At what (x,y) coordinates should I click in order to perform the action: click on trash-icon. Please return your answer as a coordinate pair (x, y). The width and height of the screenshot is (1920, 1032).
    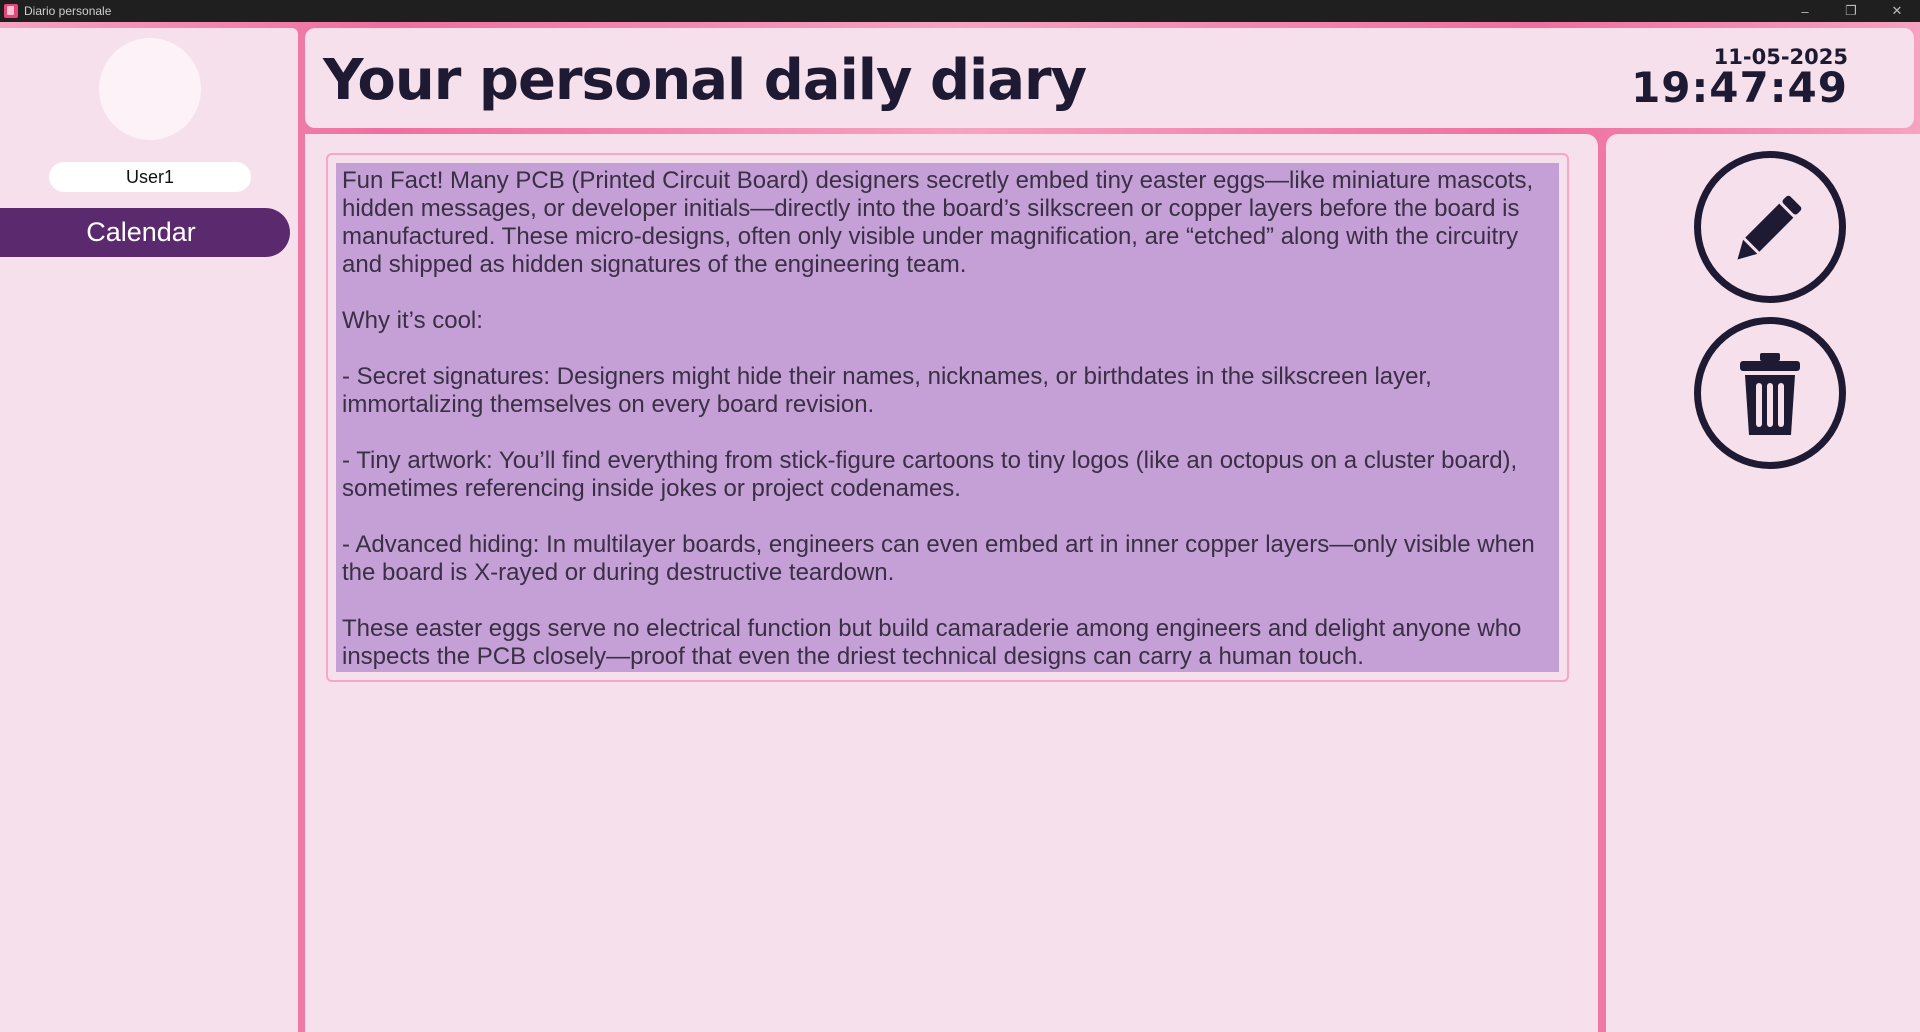
    Looking at the image, I should click on (1770, 394).